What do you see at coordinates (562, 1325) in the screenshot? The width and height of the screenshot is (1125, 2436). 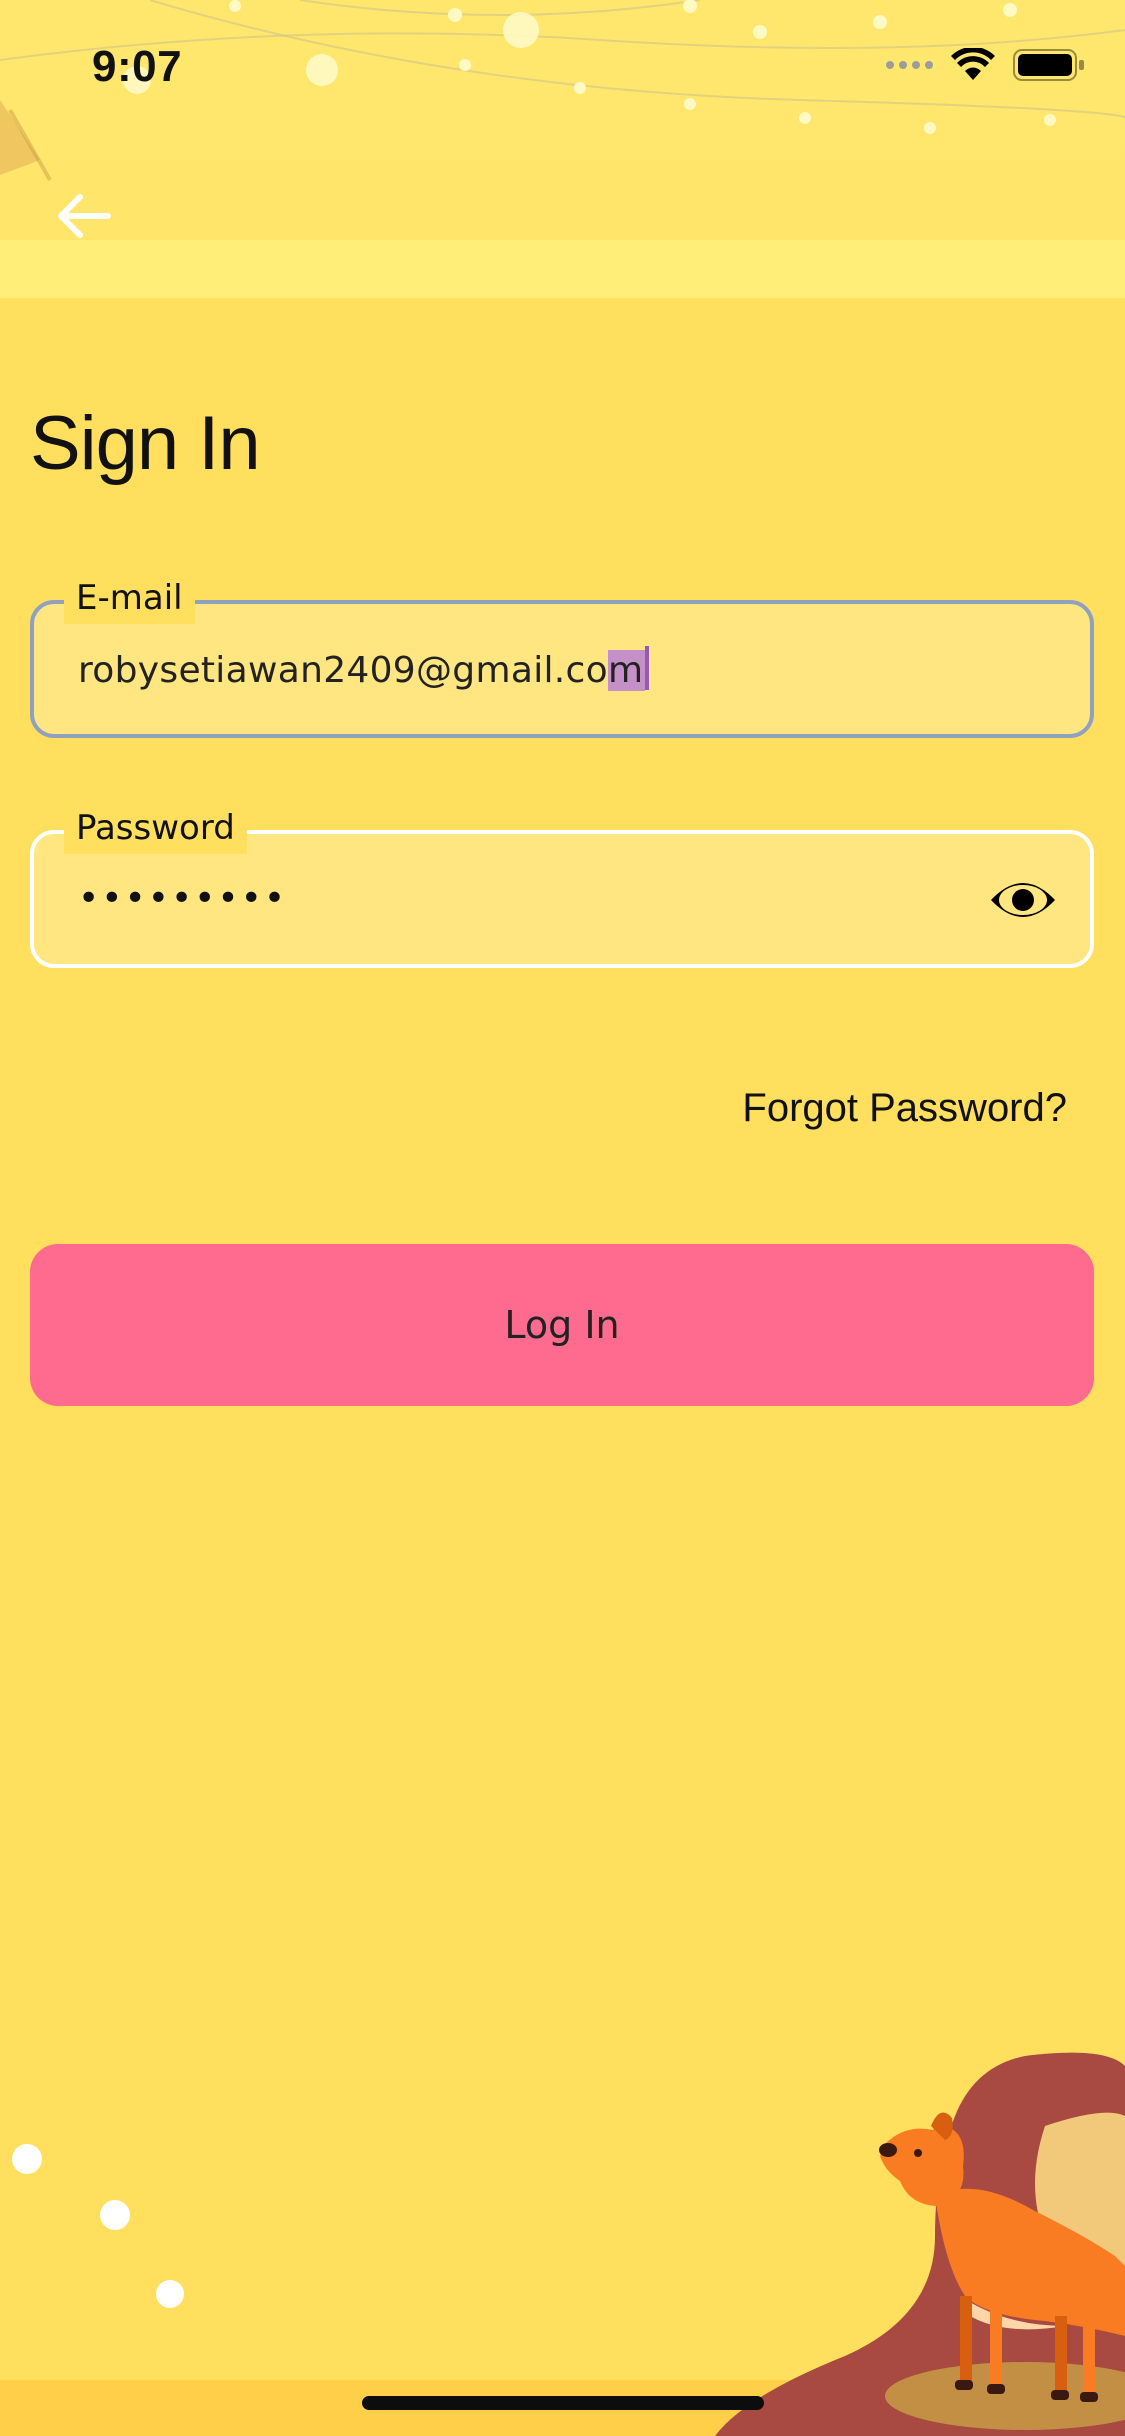 I see `login-button: Log In` at bounding box center [562, 1325].